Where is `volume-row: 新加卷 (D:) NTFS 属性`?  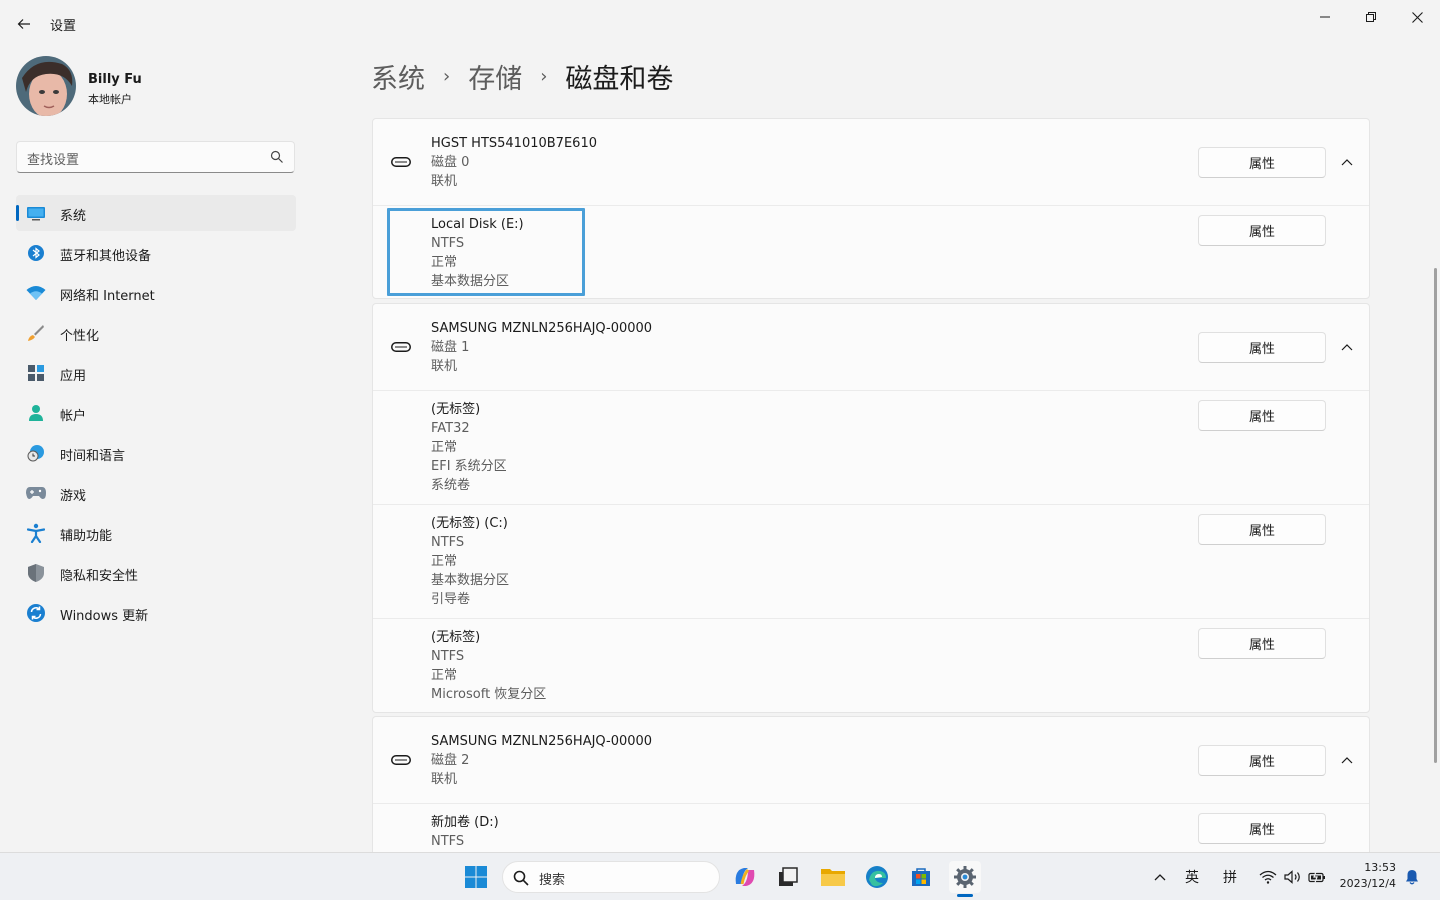 volume-row: 新加卷 (D:) NTFS 属性 is located at coordinates (871, 829).